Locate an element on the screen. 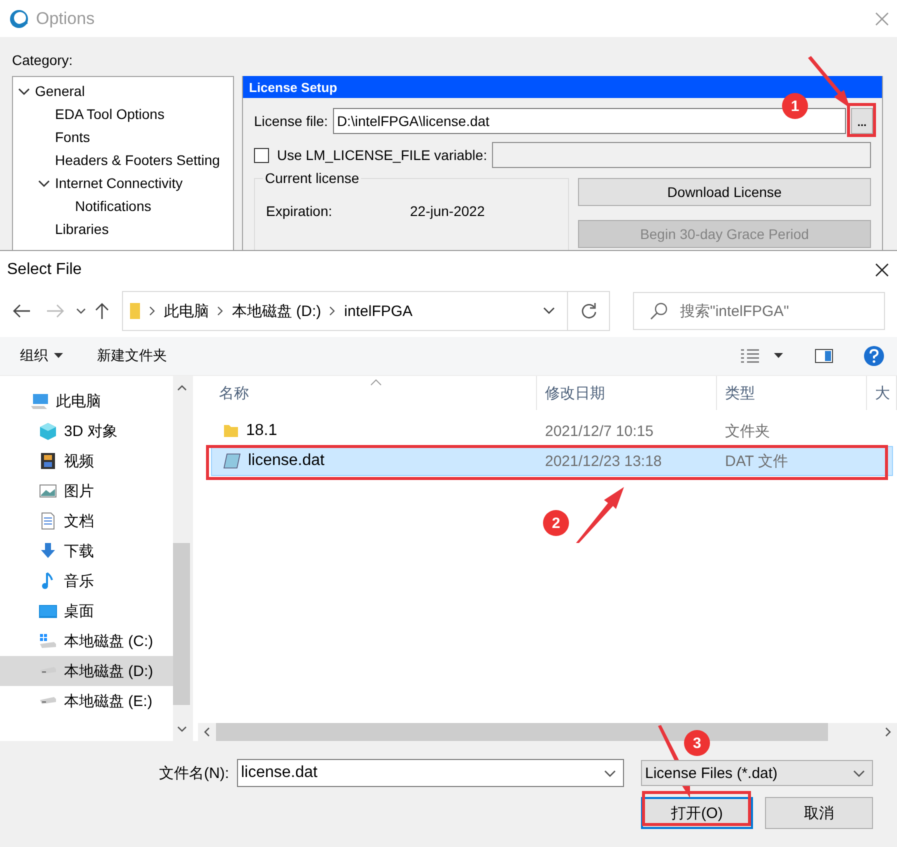  nav-item: 下载 is located at coordinates (86, 551).